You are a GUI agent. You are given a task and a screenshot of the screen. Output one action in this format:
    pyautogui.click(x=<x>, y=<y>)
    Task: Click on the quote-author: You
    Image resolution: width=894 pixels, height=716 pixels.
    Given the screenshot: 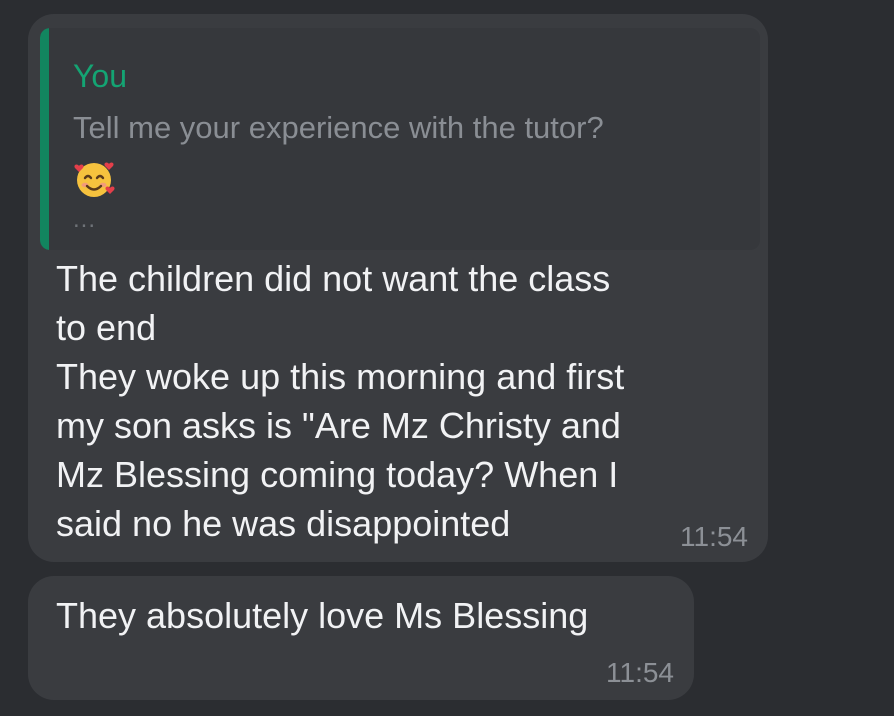 What is the action you would take?
    pyautogui.click(x=100, y=76)
    